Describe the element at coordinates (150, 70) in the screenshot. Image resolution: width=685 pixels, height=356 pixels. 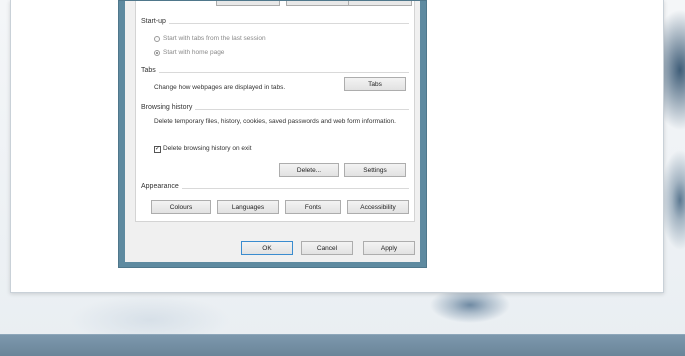
I see `tabs-group-title: Tabs` at that location.